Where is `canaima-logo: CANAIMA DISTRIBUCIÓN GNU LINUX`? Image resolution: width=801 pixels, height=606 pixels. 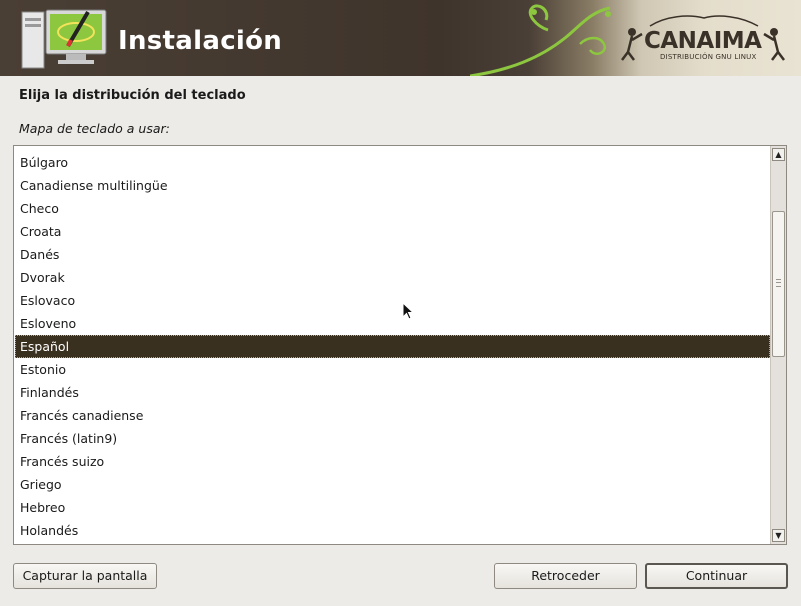 canaima-logo: CANAIMA DISTRIBUCIÓN GNU LINUX is located at coordinates (703, 40).